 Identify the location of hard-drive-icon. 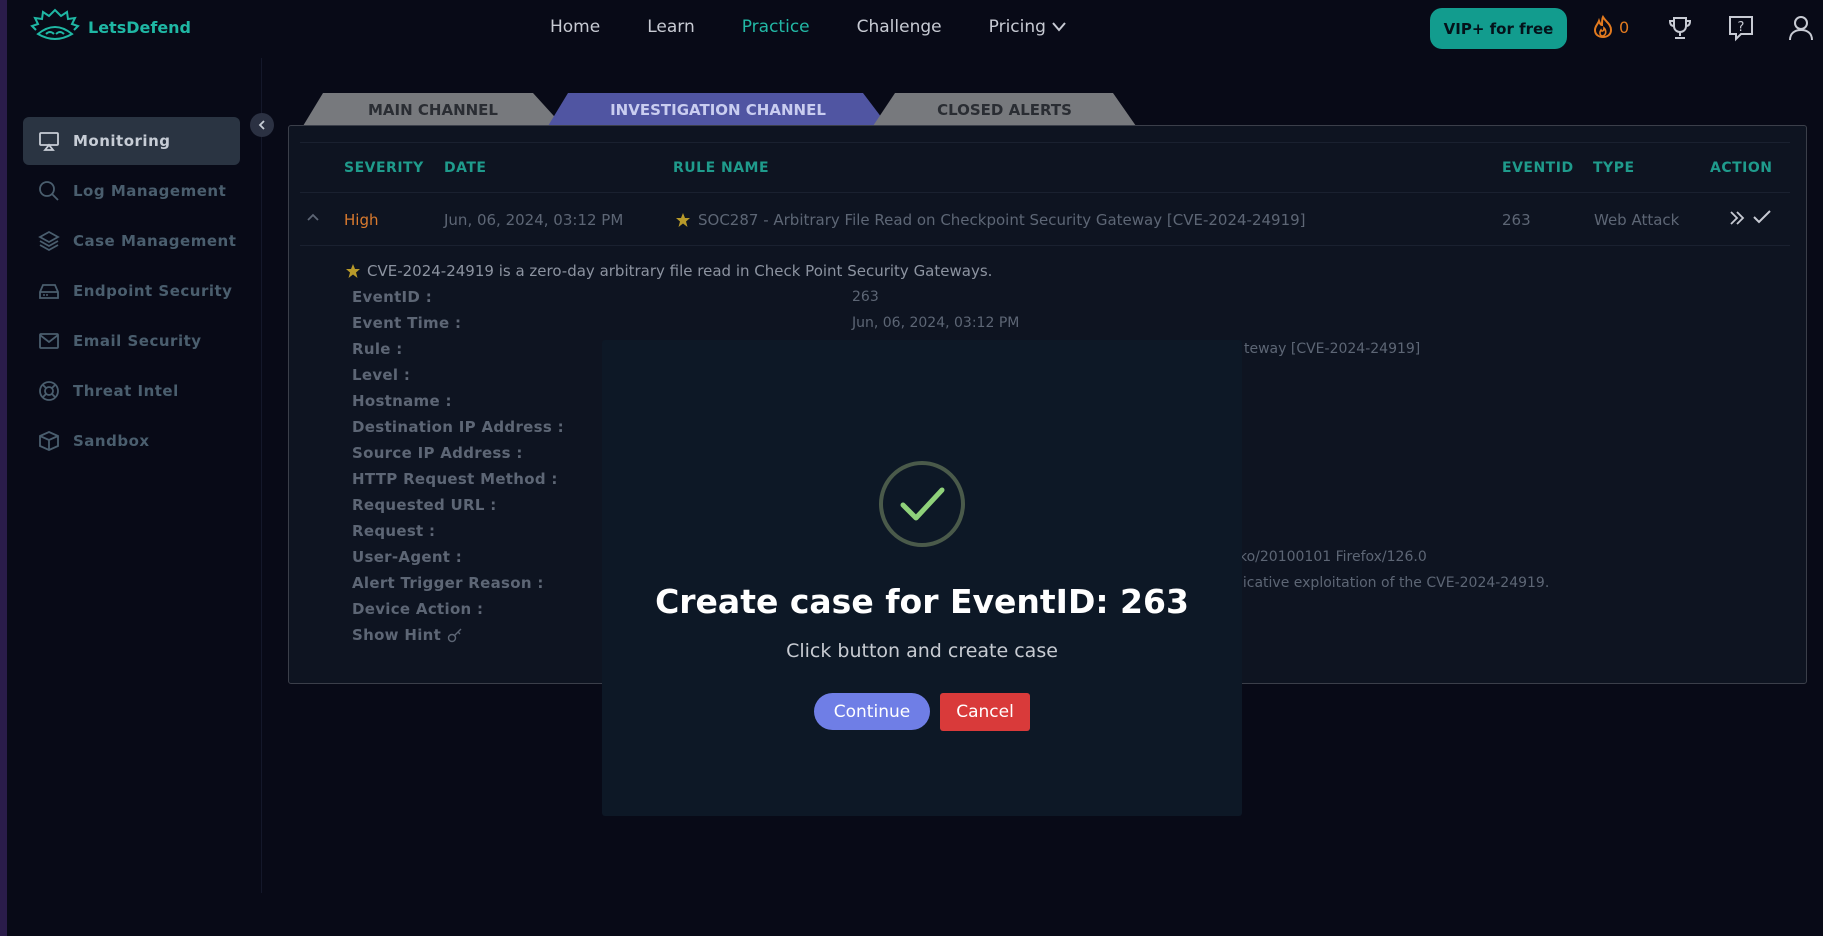
(49, 291).